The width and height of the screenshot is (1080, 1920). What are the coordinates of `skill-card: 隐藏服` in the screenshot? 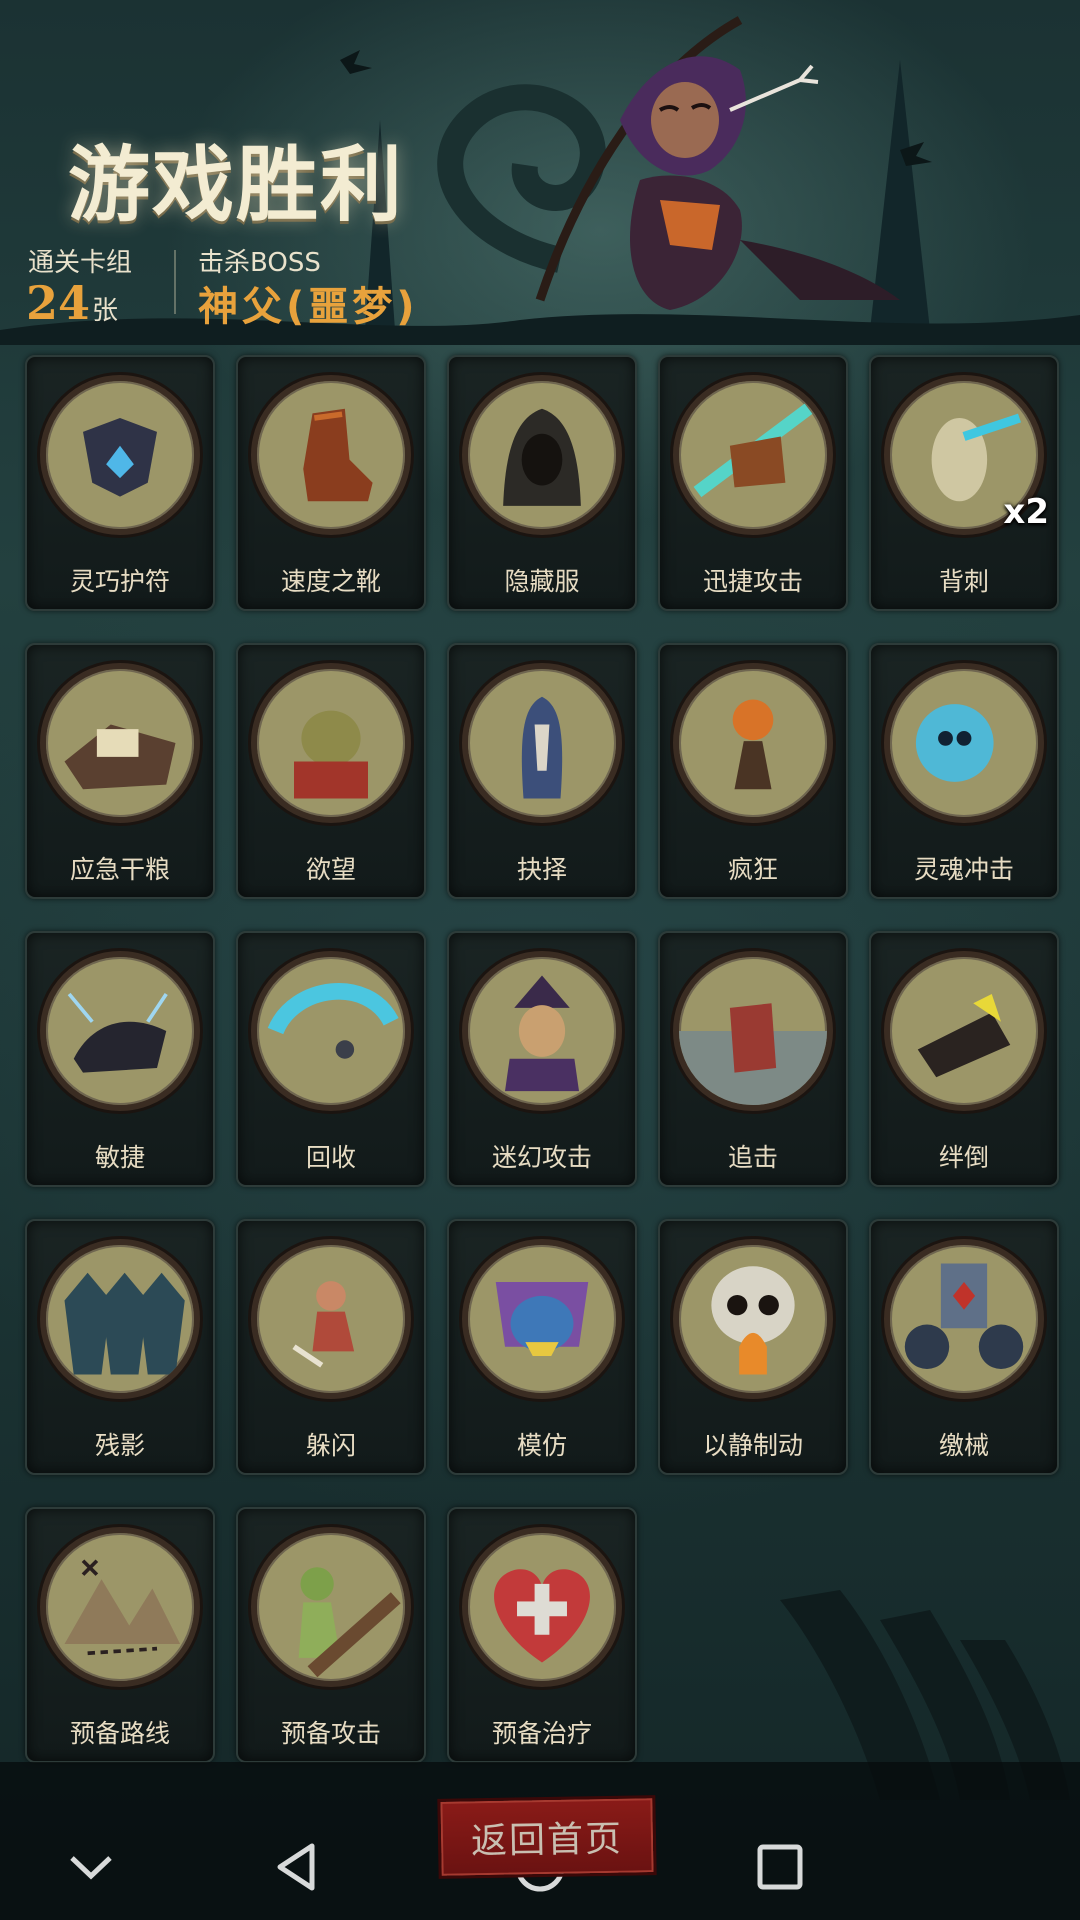 It's located at (542, 483).